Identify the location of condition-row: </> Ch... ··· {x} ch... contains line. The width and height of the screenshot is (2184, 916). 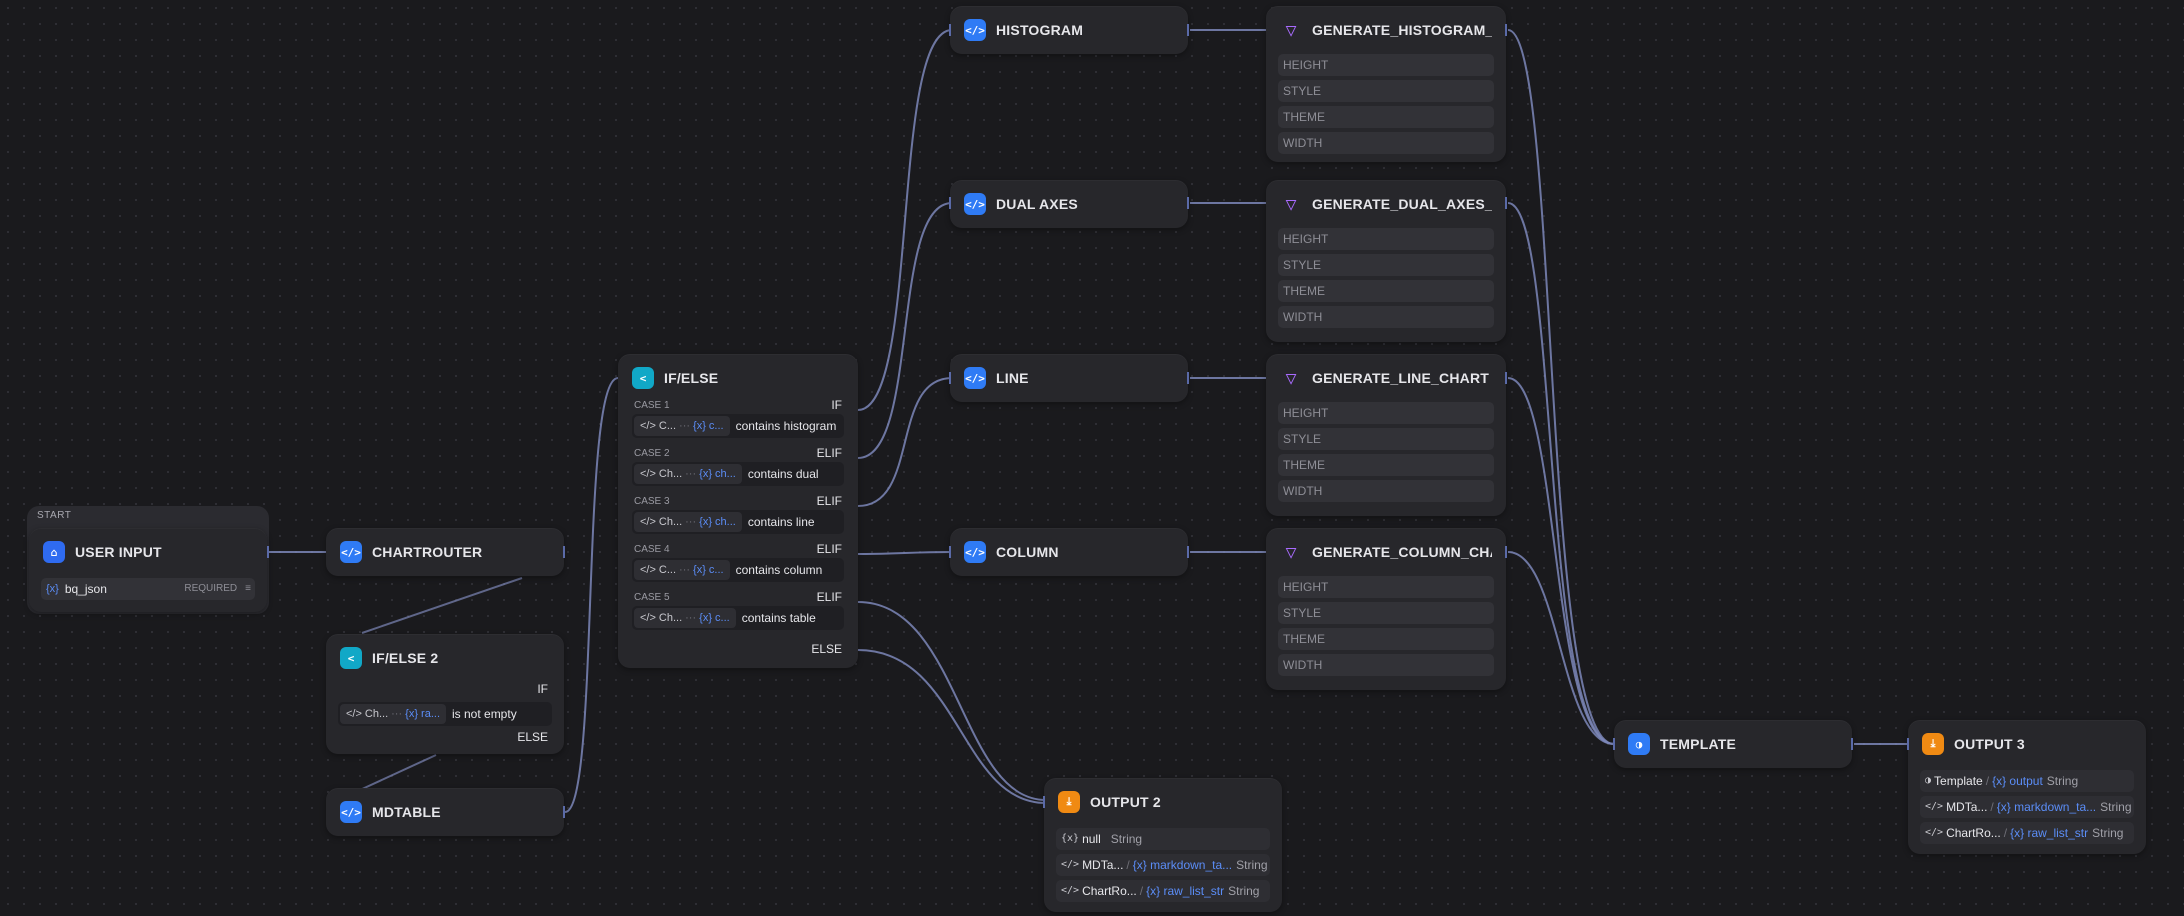
(738, 522).